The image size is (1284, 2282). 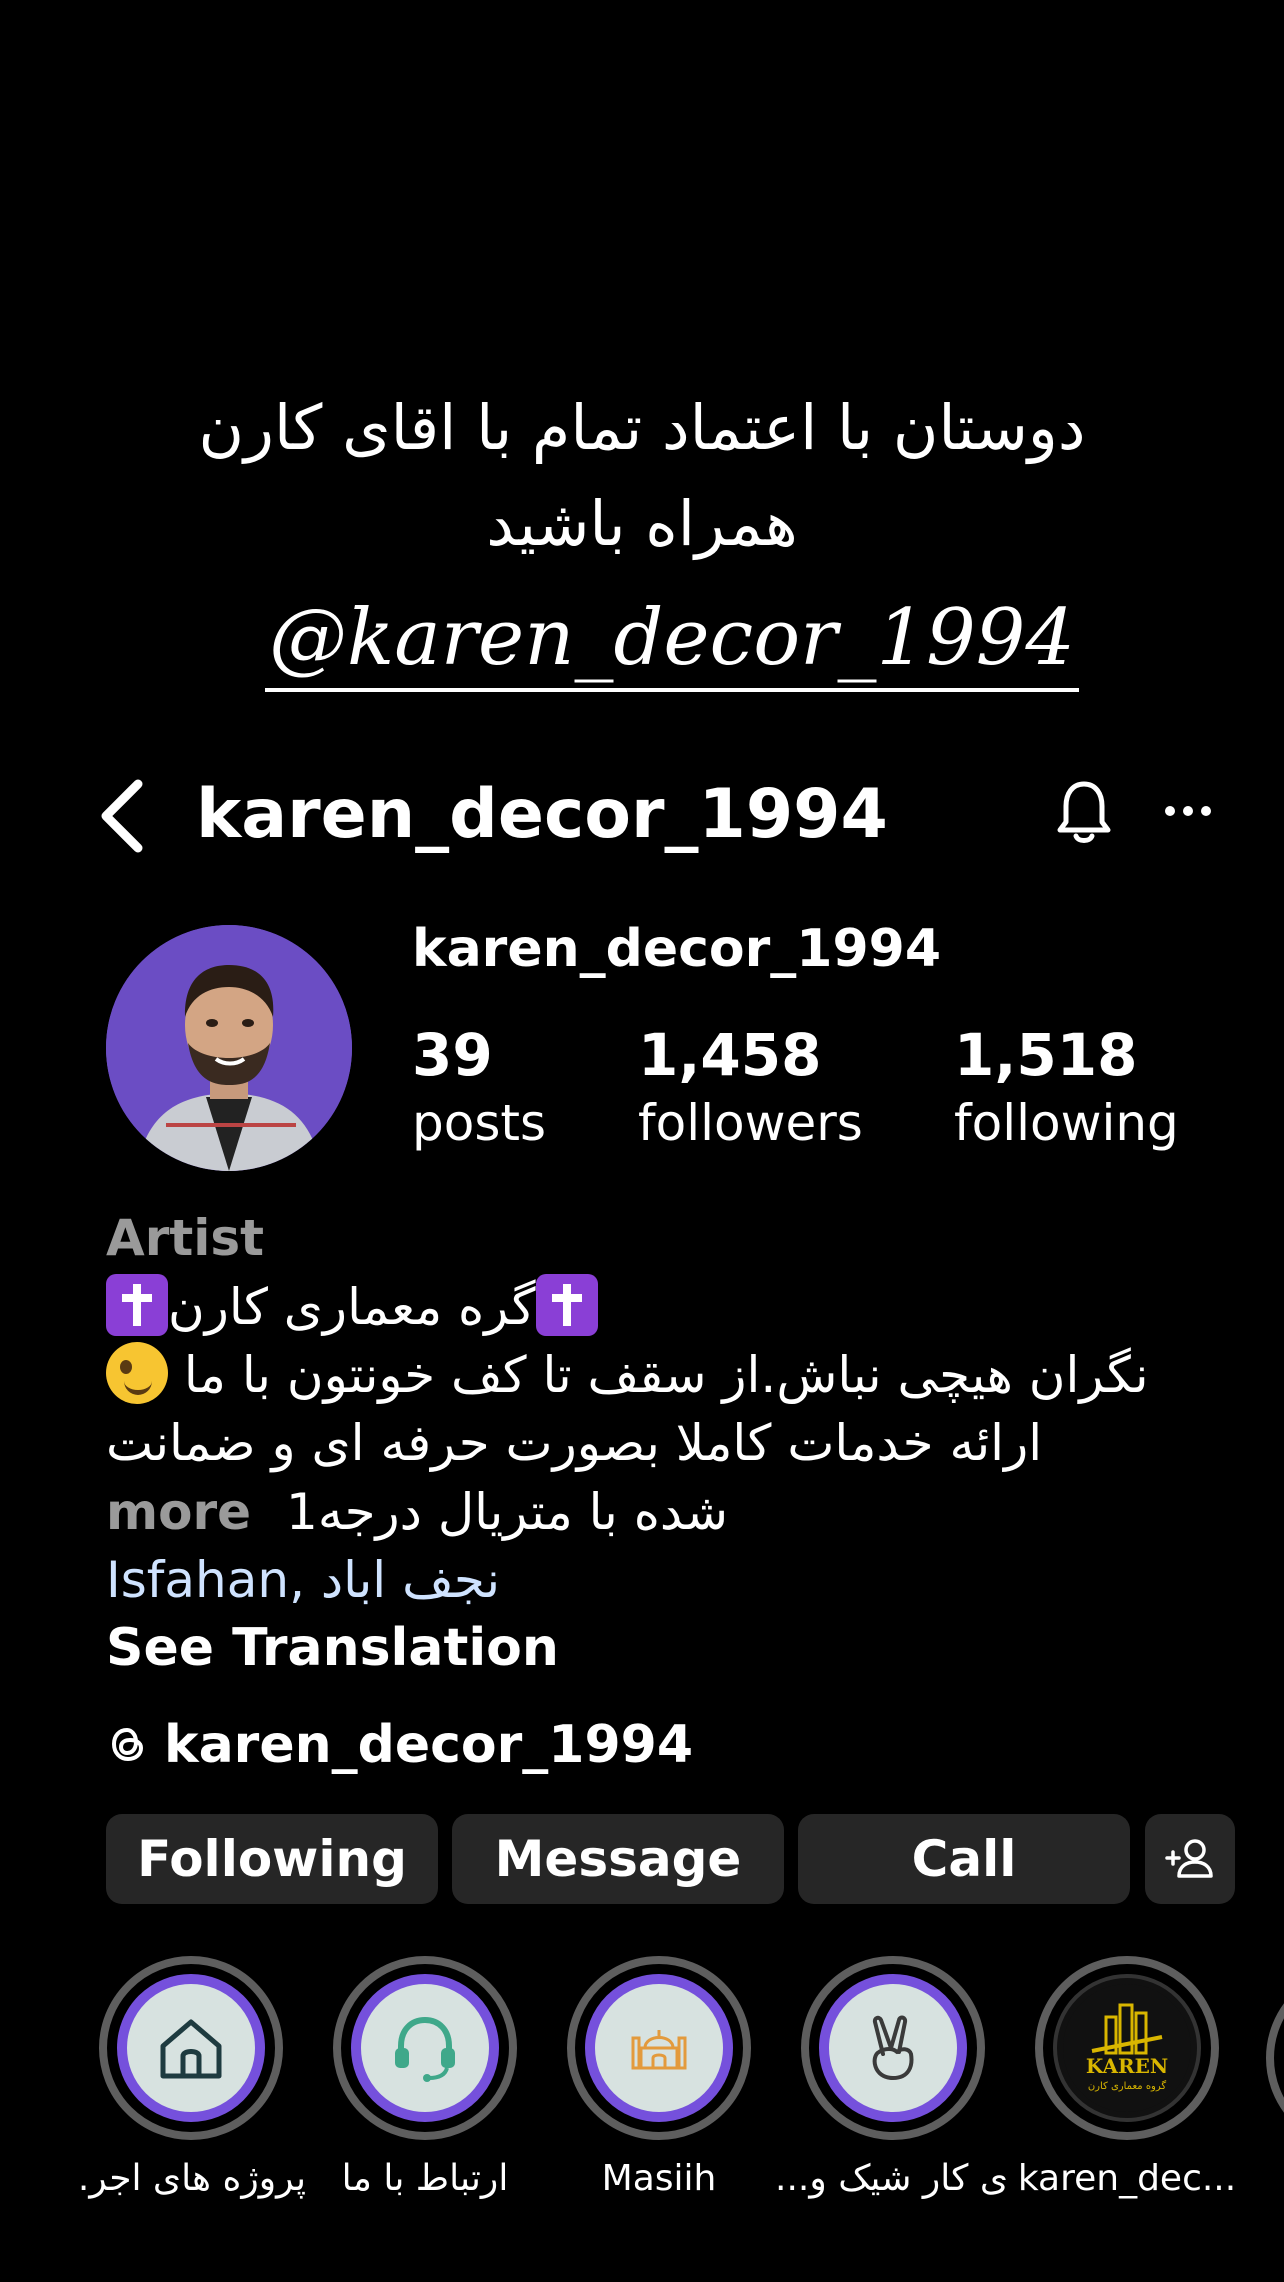 What do you see at coordinates (452, 1055) in the screenshot?
I see `posts-count: 39` at bounding box center [452, 1055].